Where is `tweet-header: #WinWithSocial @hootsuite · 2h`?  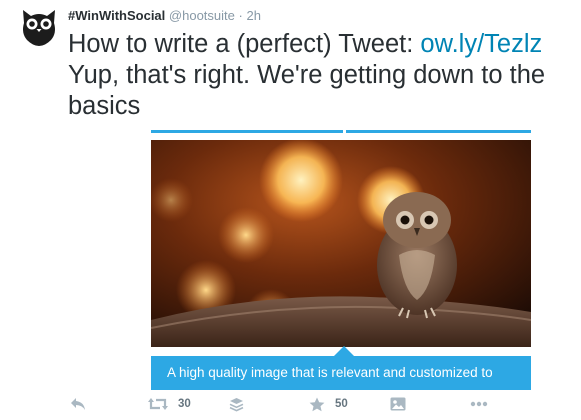
tweet-header: #WinWithSocial @hootsuite · 2h is located at coordinates (164, 16).